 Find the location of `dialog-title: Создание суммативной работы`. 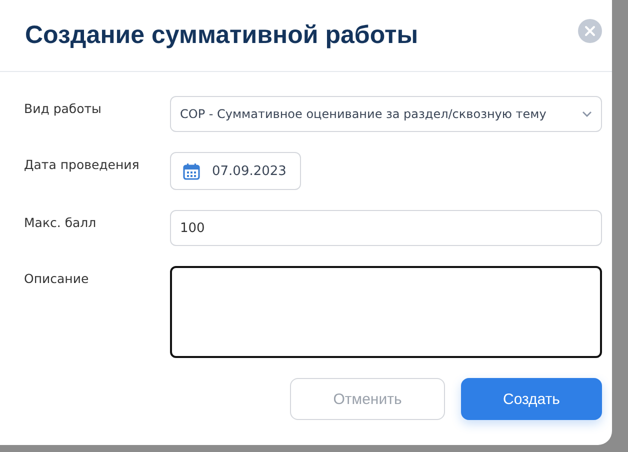

dialog-title: Создание суммативной работы is located at coordinates (221, 35).